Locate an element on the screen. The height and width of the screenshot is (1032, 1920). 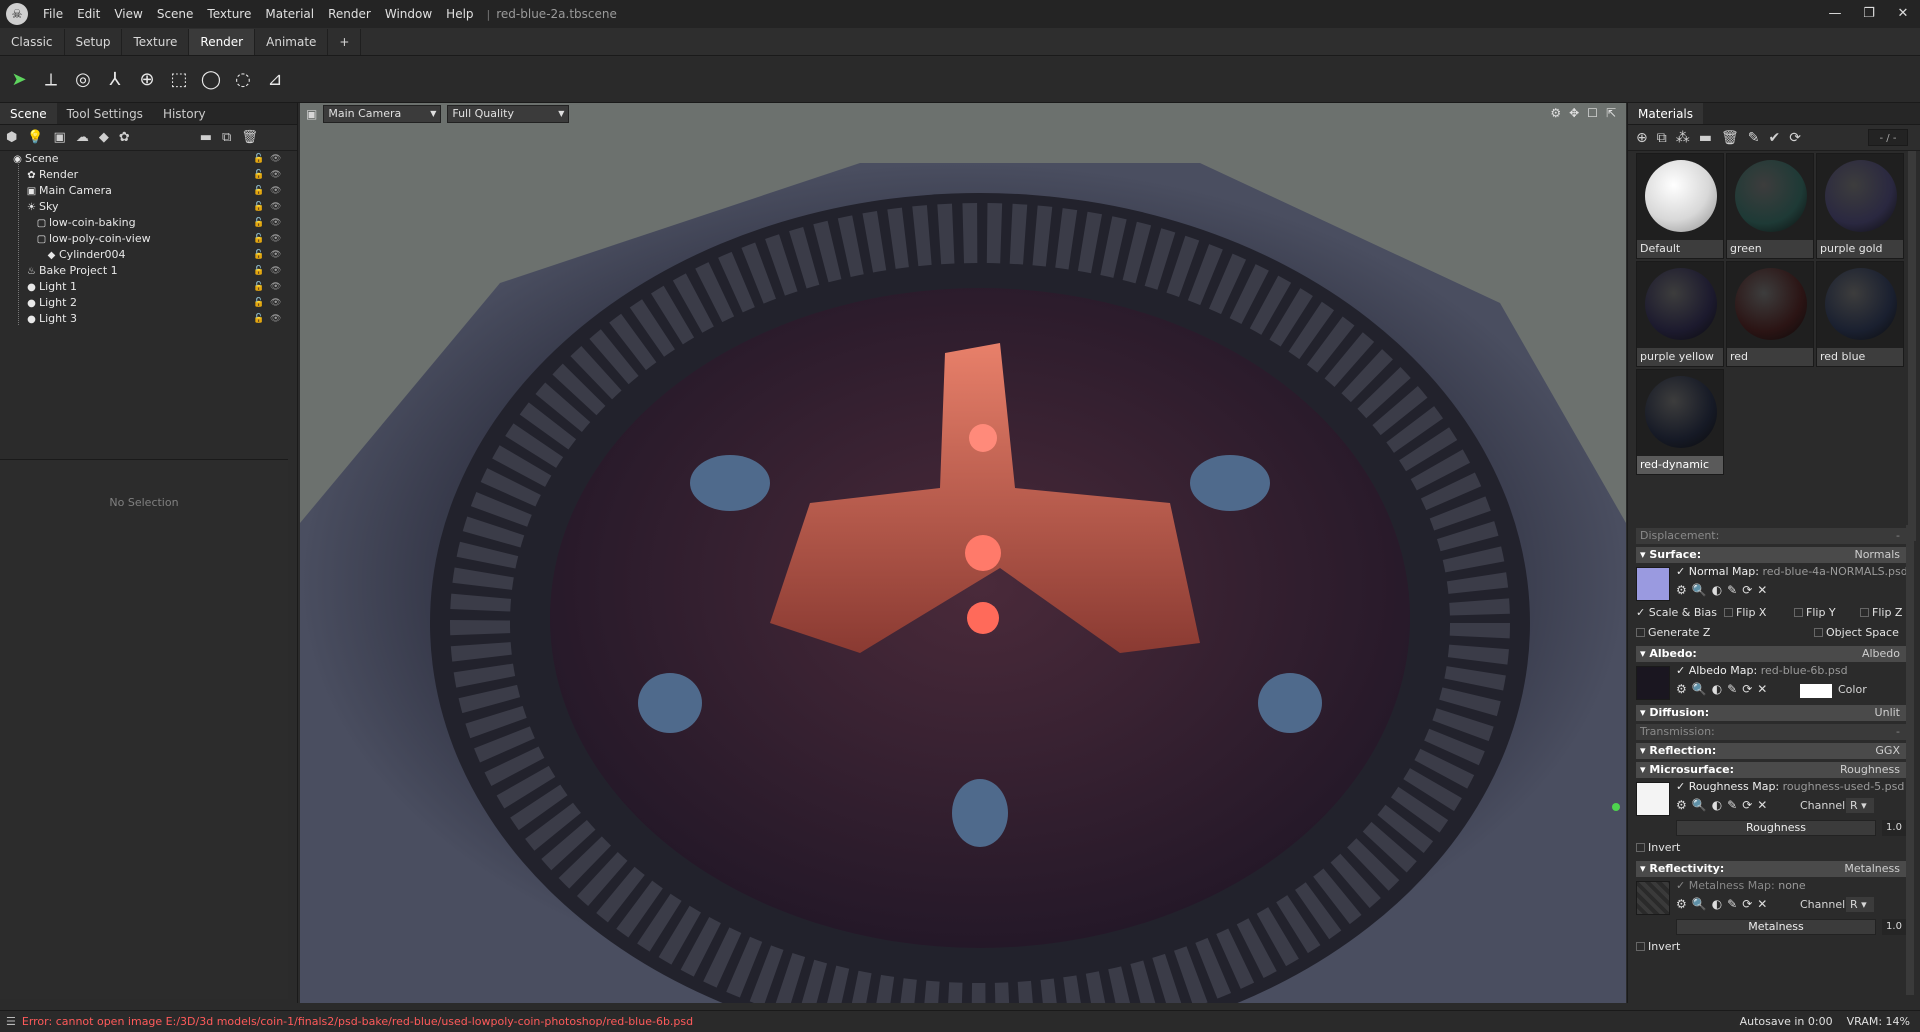
scene-tree-item: ▣ Main Camera 🔓 👁 is located at coordinates (148, 191).